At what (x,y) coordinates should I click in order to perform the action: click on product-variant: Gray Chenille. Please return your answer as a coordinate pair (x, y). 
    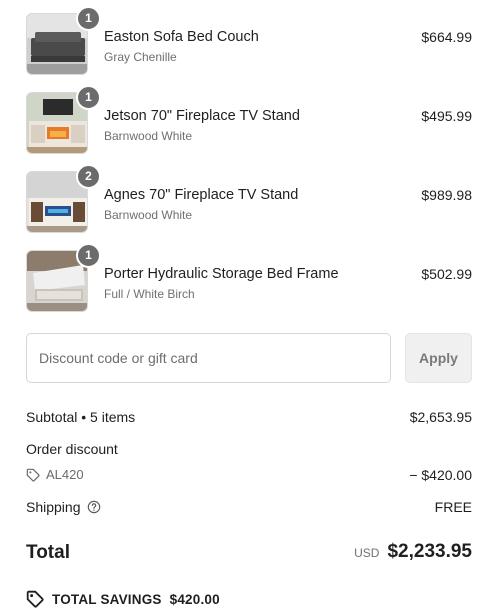
    Looking at the image, I should click on (140, 57).